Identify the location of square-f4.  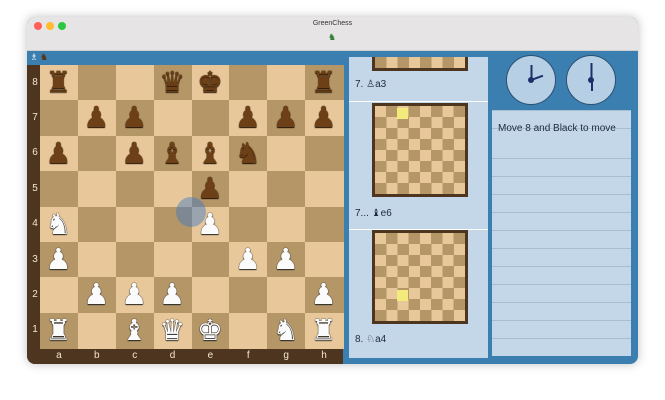
(248, 224).